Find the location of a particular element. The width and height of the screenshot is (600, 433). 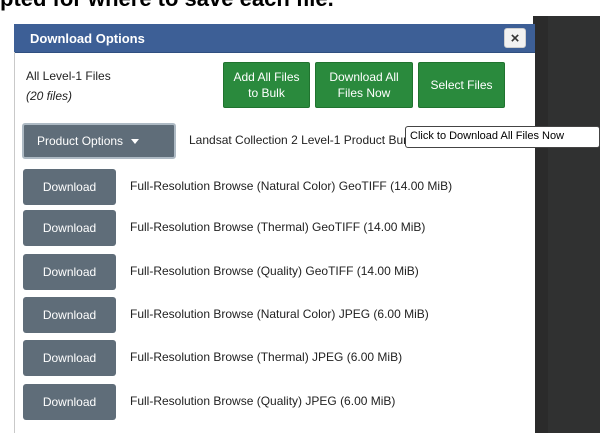

background-instruction-text: pted for where to save each file. is located at coordinates (300, 6).